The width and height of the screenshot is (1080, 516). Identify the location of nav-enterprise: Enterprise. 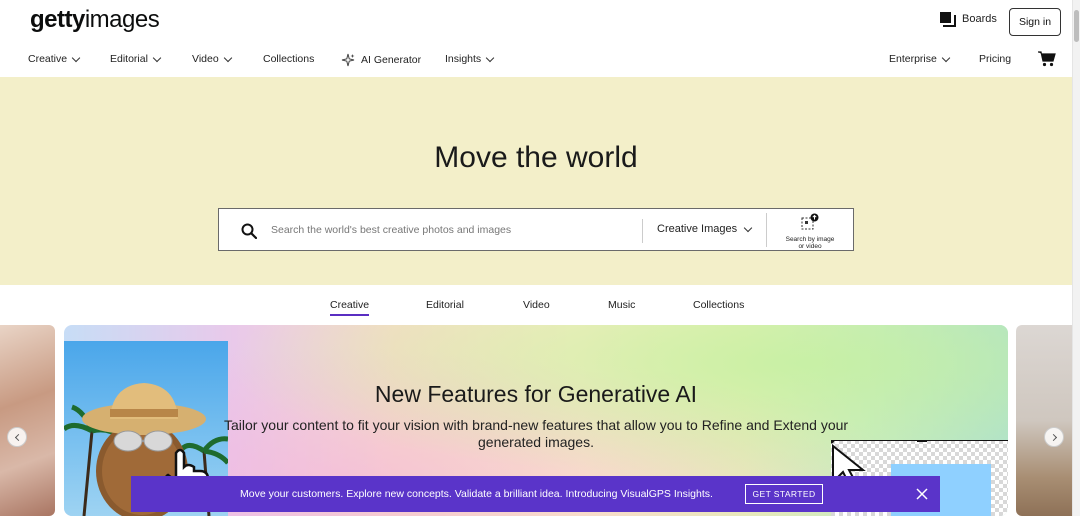
(920, 59).